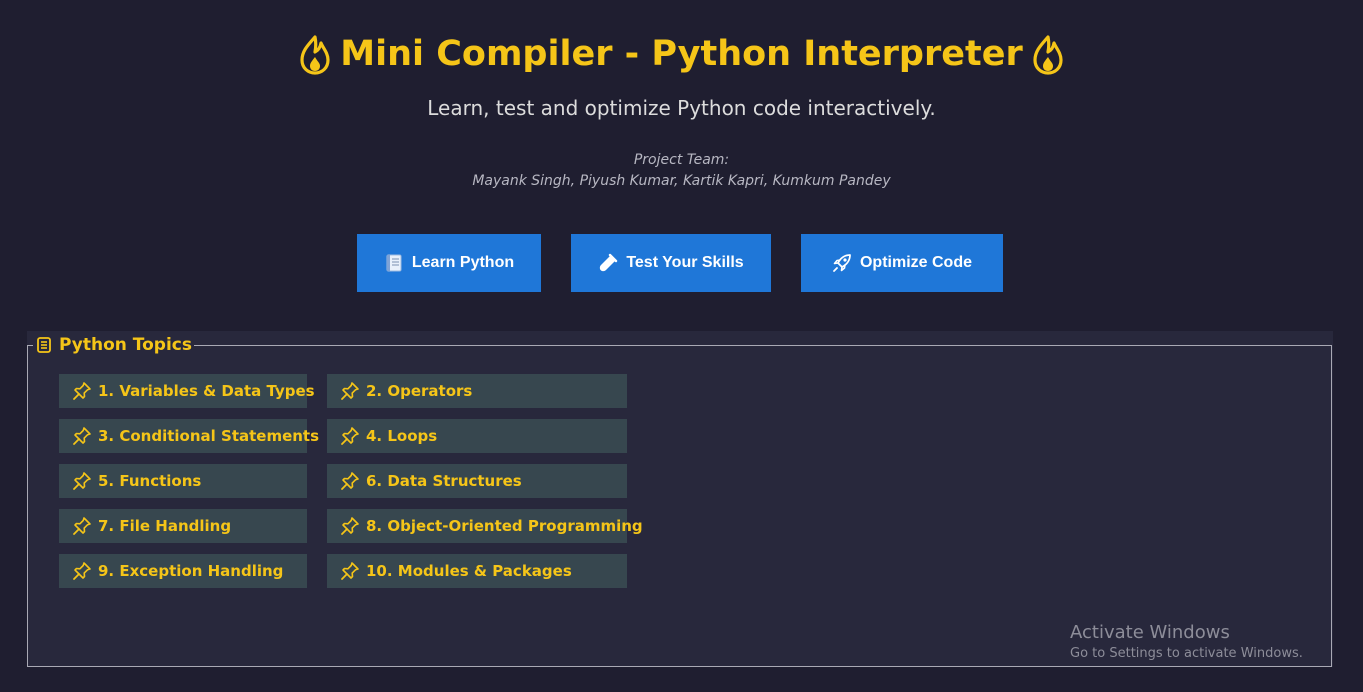 This screenshot has height=692, width=1363. I want to click on topic-label: 10. Modules & Packages, so click(469, 571).